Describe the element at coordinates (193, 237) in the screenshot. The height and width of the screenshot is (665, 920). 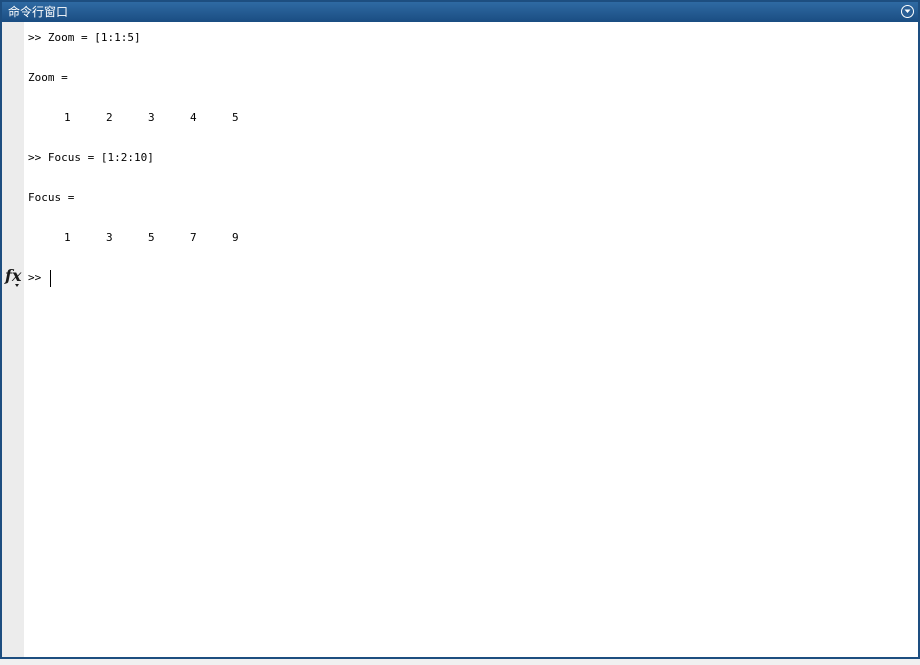
I see `value-cell: 7` at that location.